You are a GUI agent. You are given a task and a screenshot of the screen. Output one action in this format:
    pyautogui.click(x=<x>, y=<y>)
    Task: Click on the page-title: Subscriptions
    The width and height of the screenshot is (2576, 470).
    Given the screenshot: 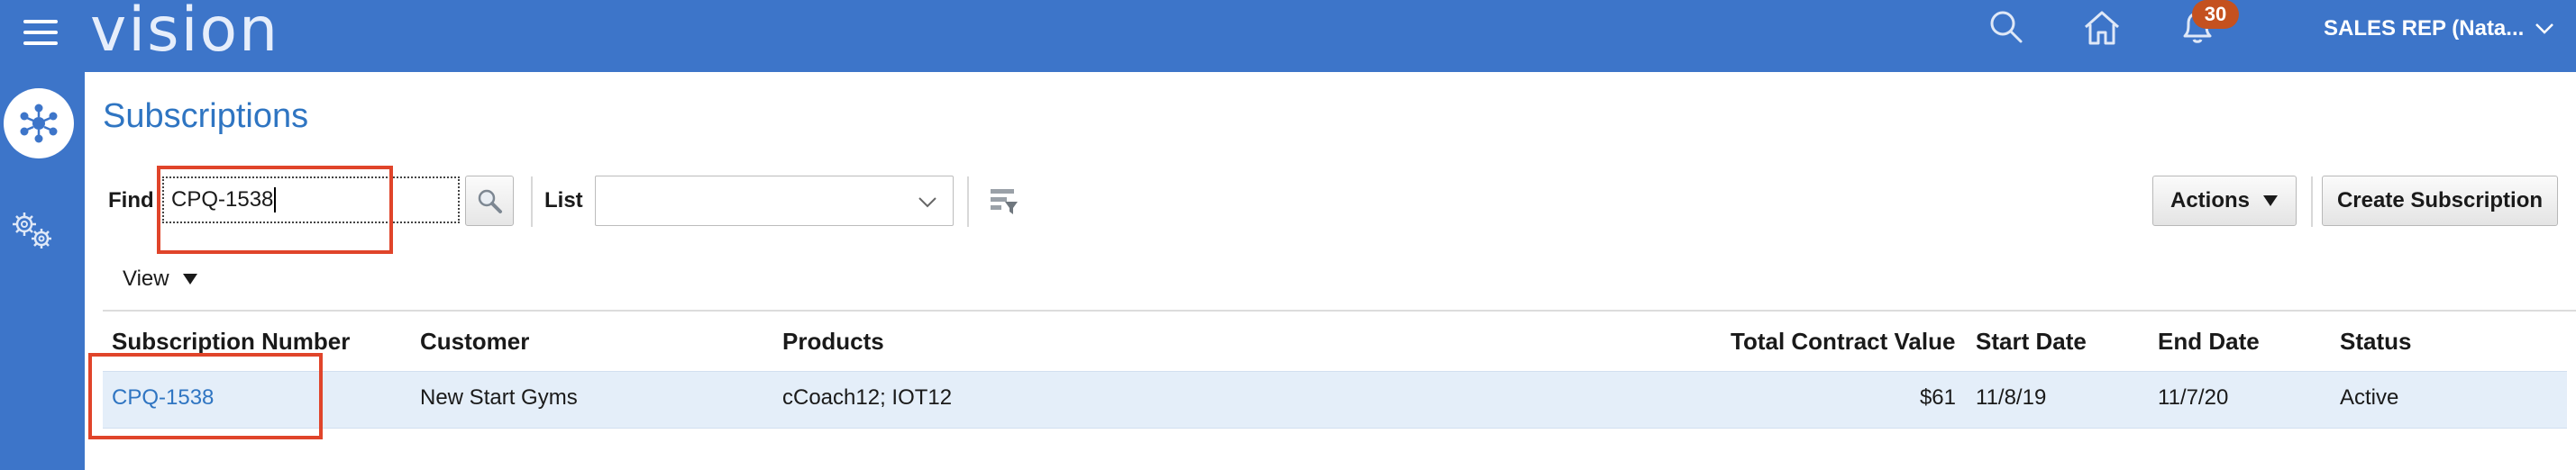 What is the action you would take?
    pyautogui.click(x=206, y=116)
    